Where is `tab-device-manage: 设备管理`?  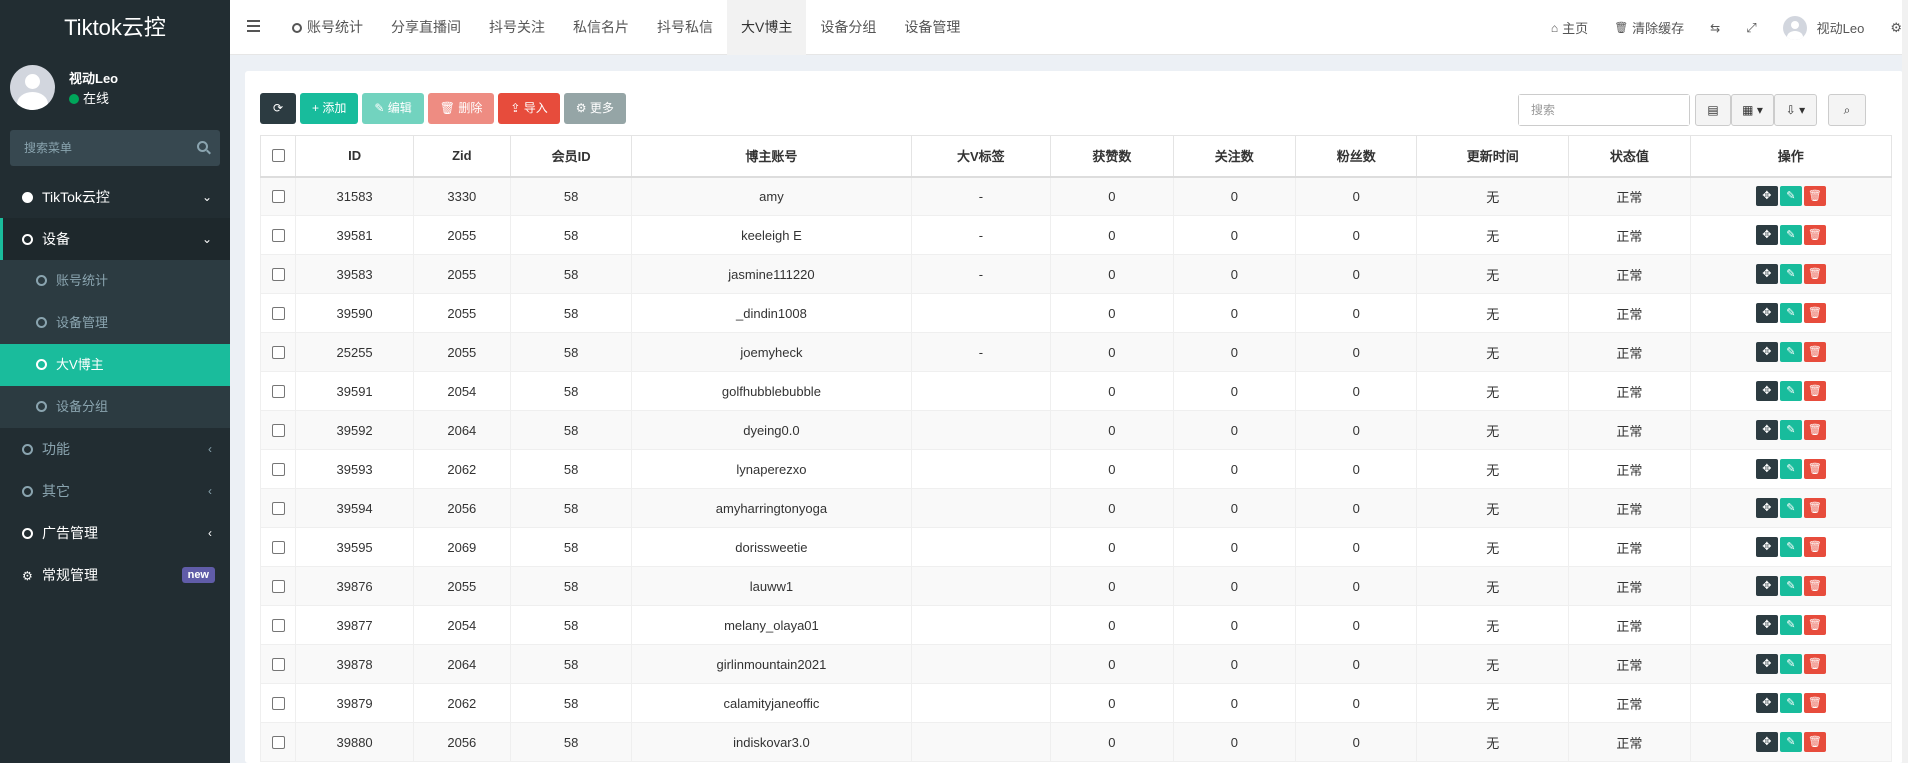 tab-device-manage: 设备管理 is located at coordinates (932, 27).